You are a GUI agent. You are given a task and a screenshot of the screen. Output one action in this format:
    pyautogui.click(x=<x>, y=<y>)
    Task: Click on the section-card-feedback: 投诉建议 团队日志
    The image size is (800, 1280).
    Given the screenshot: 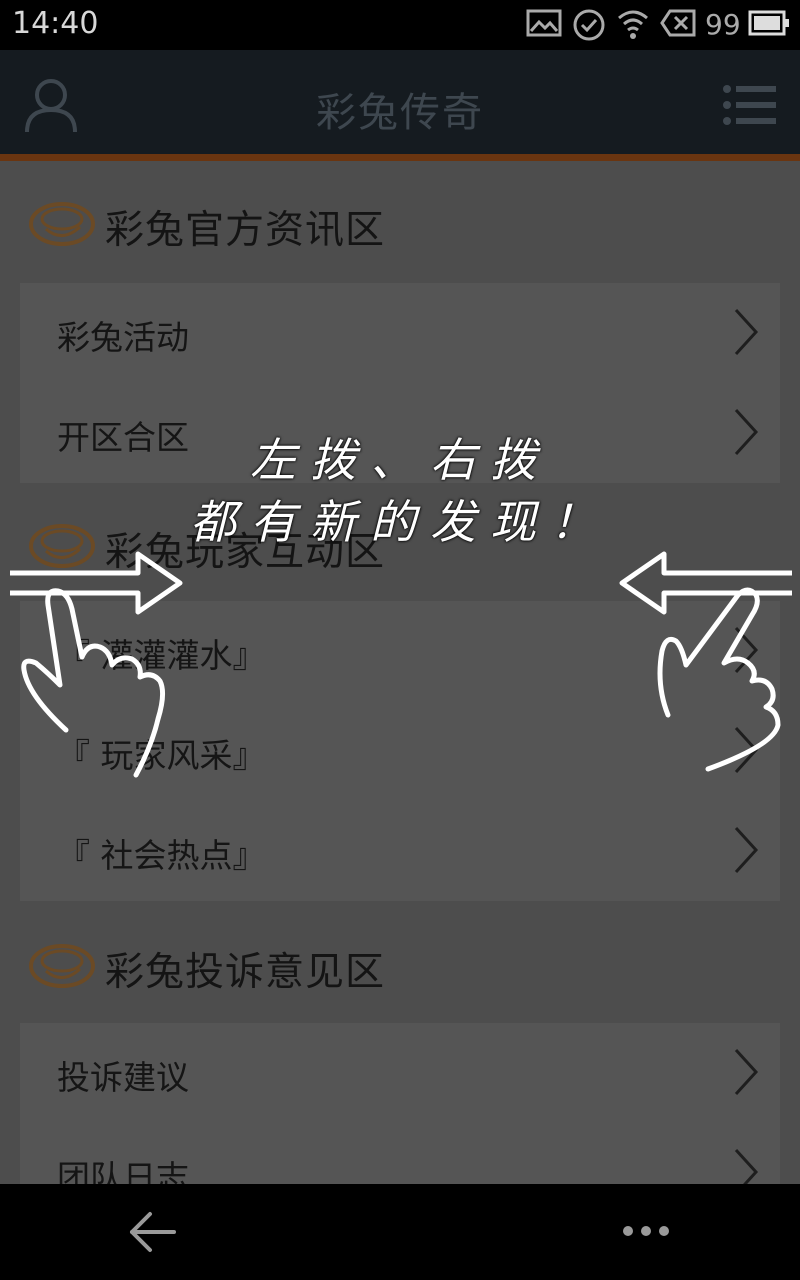 What is the action you would take?
    pyautogui.click(x=400, y=1103)
    